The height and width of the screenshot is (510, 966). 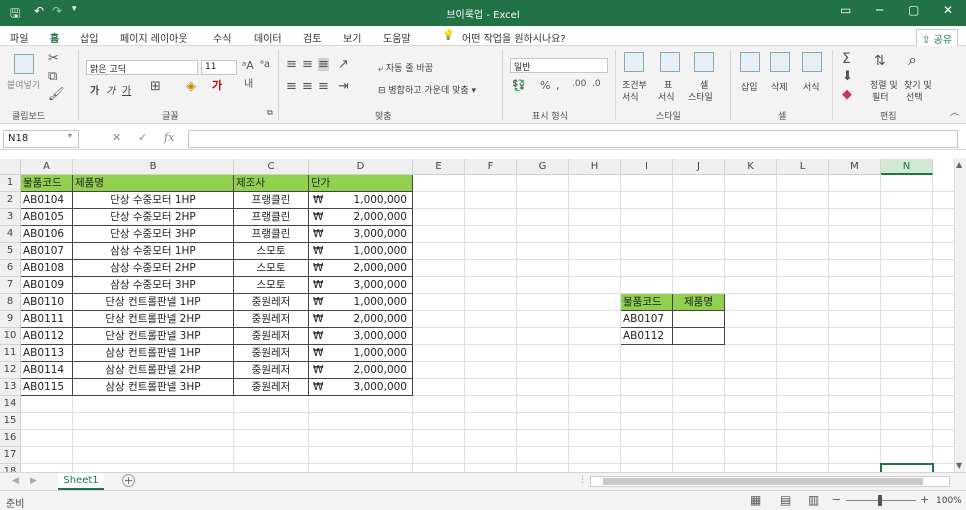 What do you see at coordinates (10, 183) in the screenshot?
I see `row-header-1: 1` at bounding box center [10, 183].